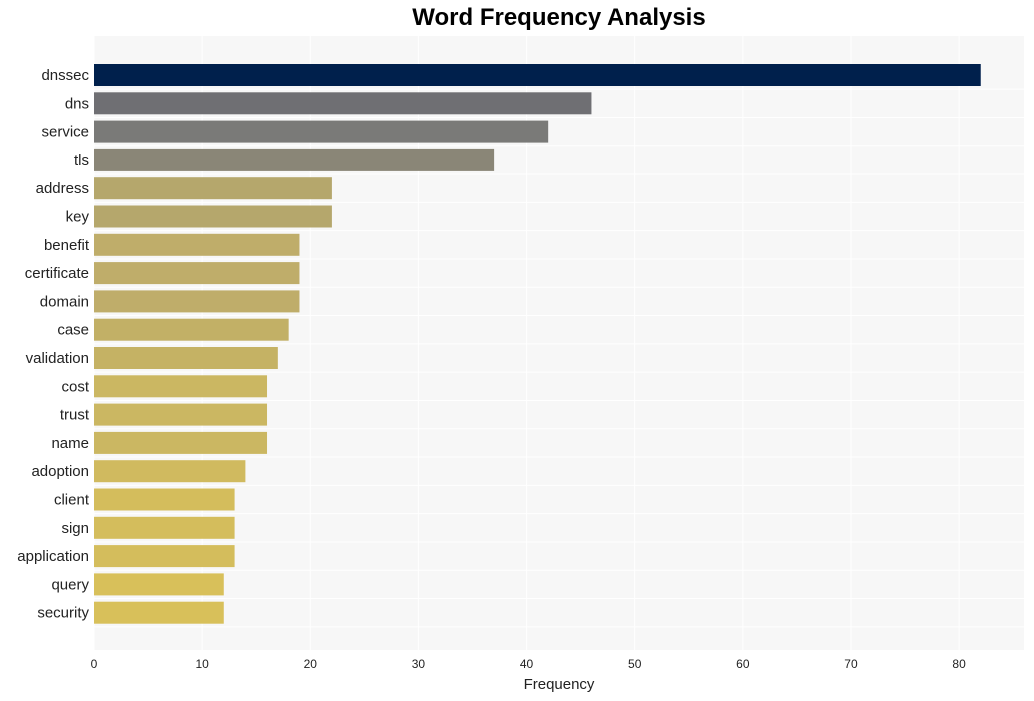 The height and width of the screenshot is (701, 1034). What do you see at coordinates (294, 159) in the screenshot?
I see `bar-tls` at bounding box center [294, 159].